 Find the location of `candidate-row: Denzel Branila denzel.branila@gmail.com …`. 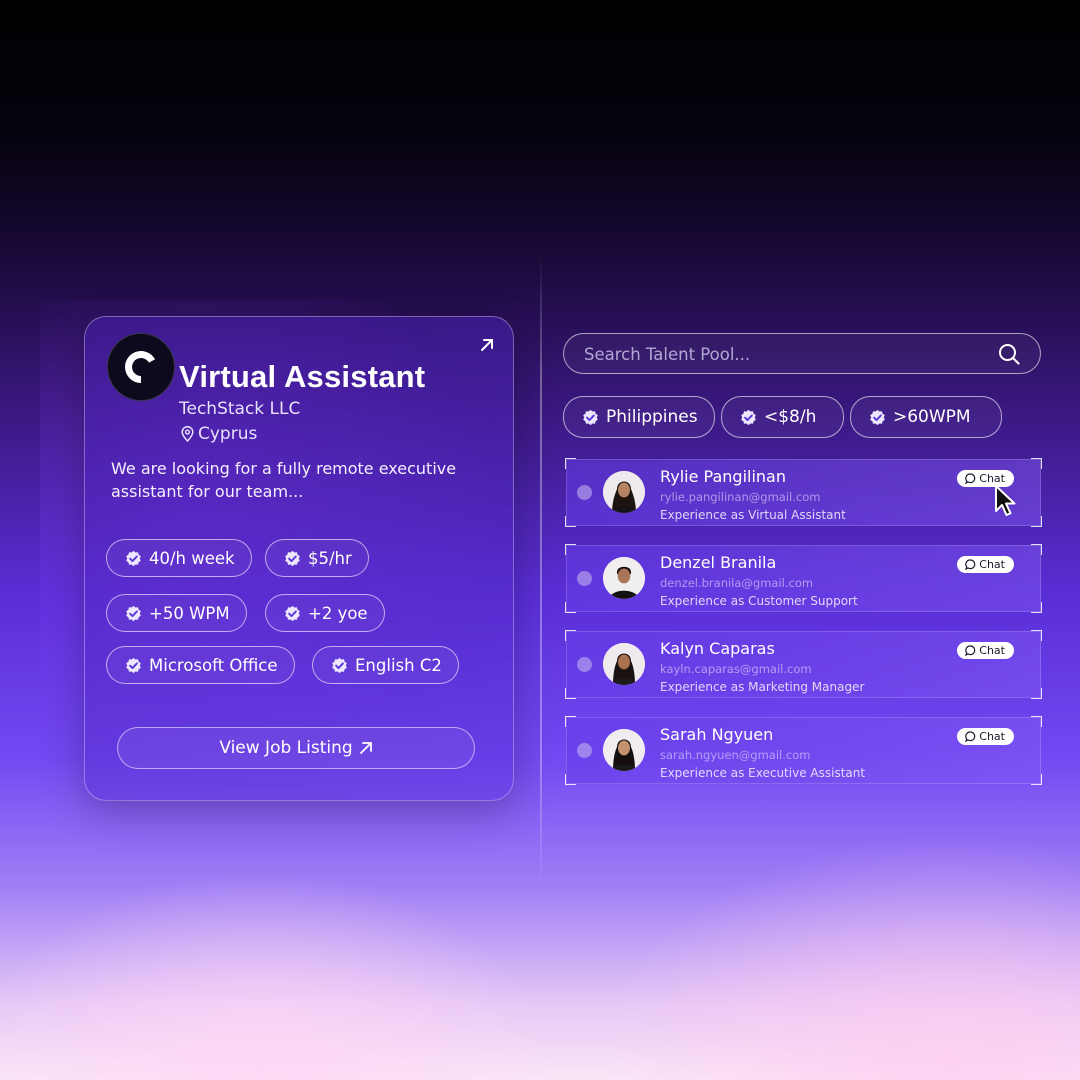

candidate-row: Denzel Branila denzel.branila@gmail.com … is located at coordinates (803, 578).